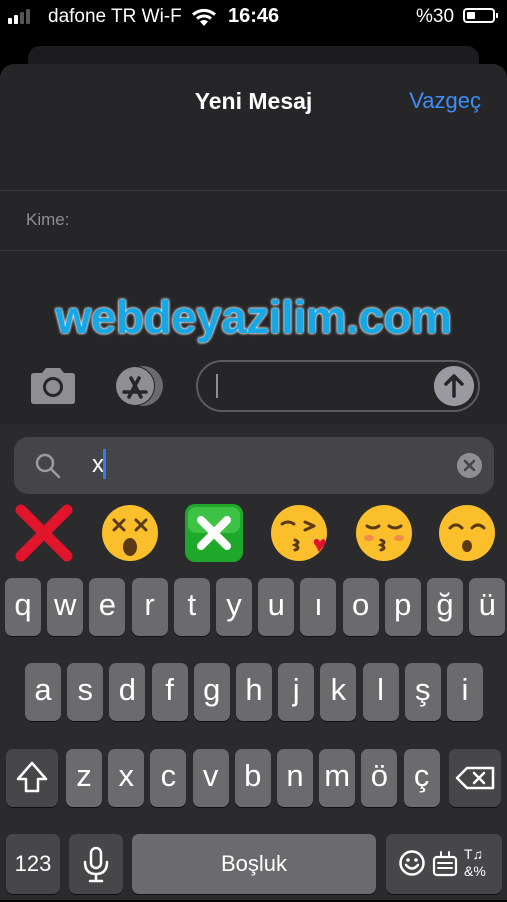 The width and height of the screenshot is (507, 902). I want to click on emoji-search-field: x, so click(254, 465).